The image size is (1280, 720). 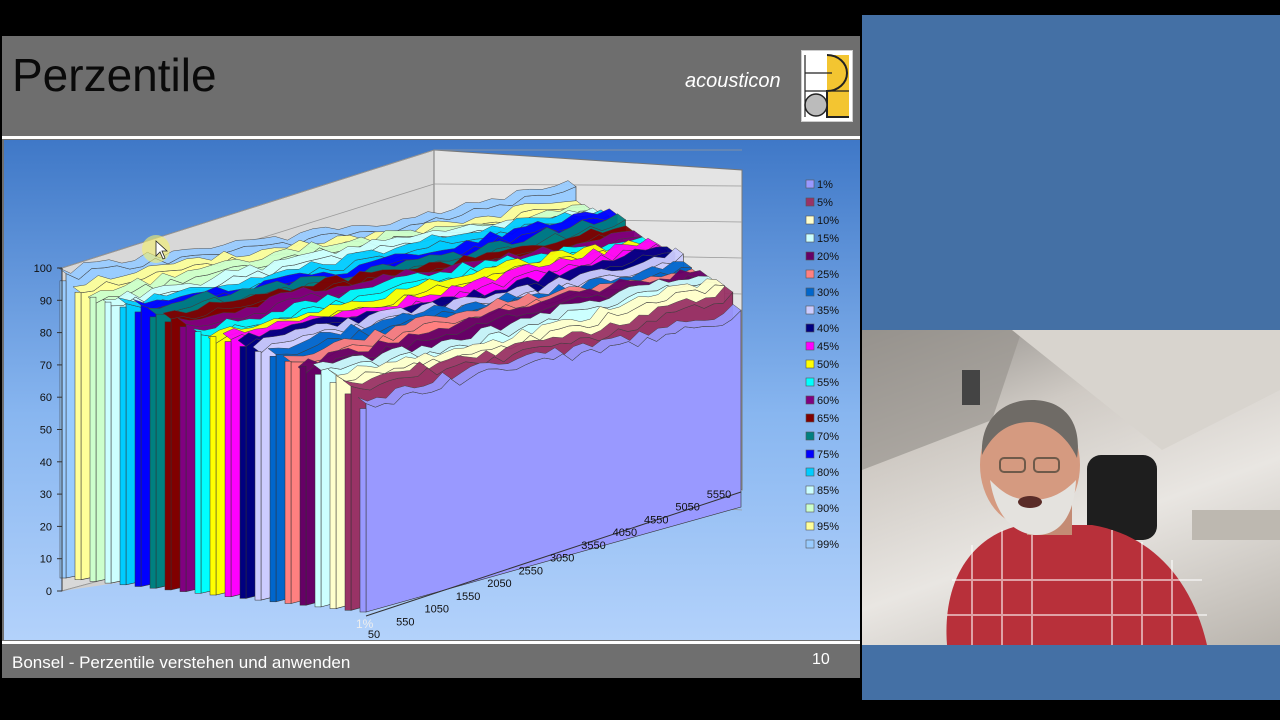 What do you see at coordinates (825, 185) in the screenshot?
I see `legend-label: 1%` at bounding box center [825, 185].